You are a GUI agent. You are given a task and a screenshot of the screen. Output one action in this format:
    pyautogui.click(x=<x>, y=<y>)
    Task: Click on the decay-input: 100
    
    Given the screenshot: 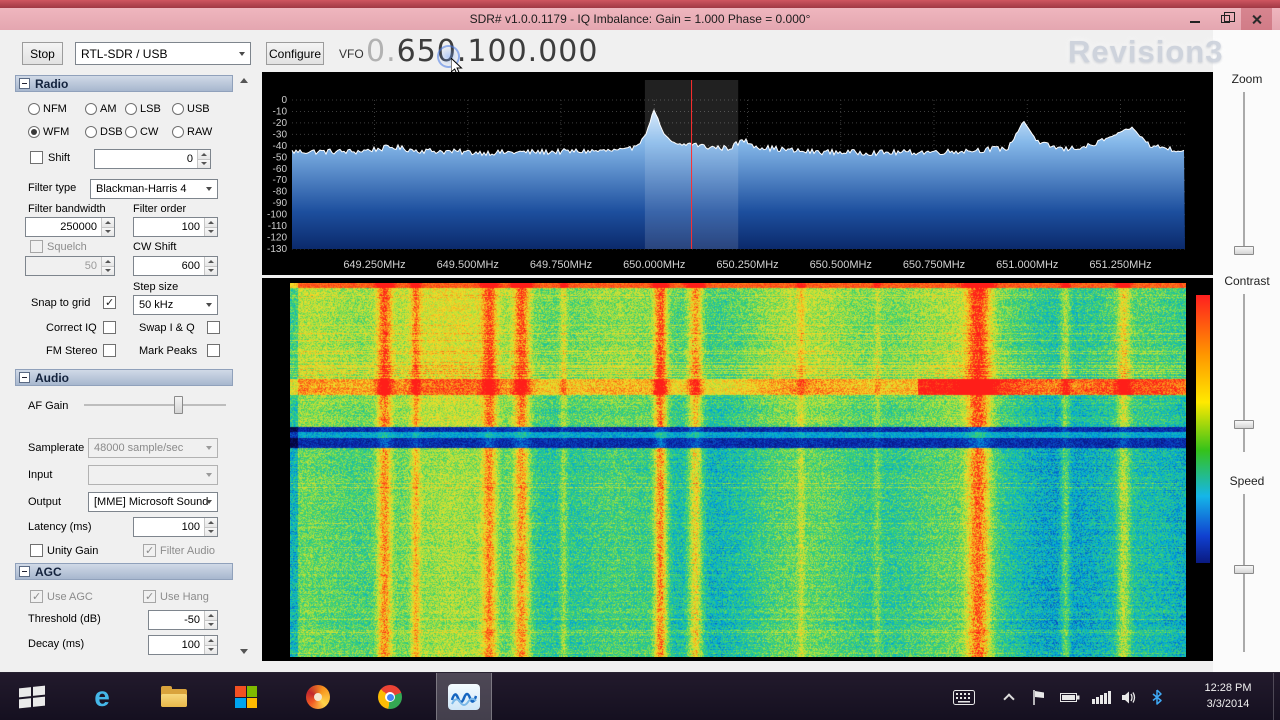 What is the action you would take?
    pyautogui.click(x=183, y=645)
    